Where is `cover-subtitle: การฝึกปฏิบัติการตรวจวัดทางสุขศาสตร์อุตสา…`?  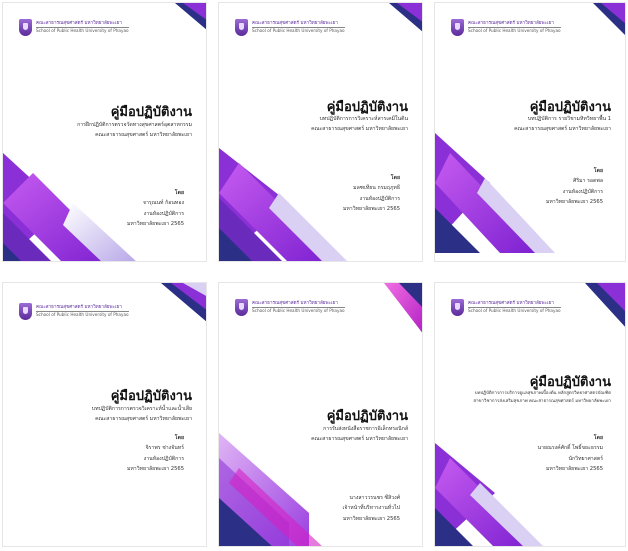 cover-subtitle: การฝึกปฏิบัติการตรวจวัดทางสุขศาสตร์อุตสา… is located at coordinates (134, 131).